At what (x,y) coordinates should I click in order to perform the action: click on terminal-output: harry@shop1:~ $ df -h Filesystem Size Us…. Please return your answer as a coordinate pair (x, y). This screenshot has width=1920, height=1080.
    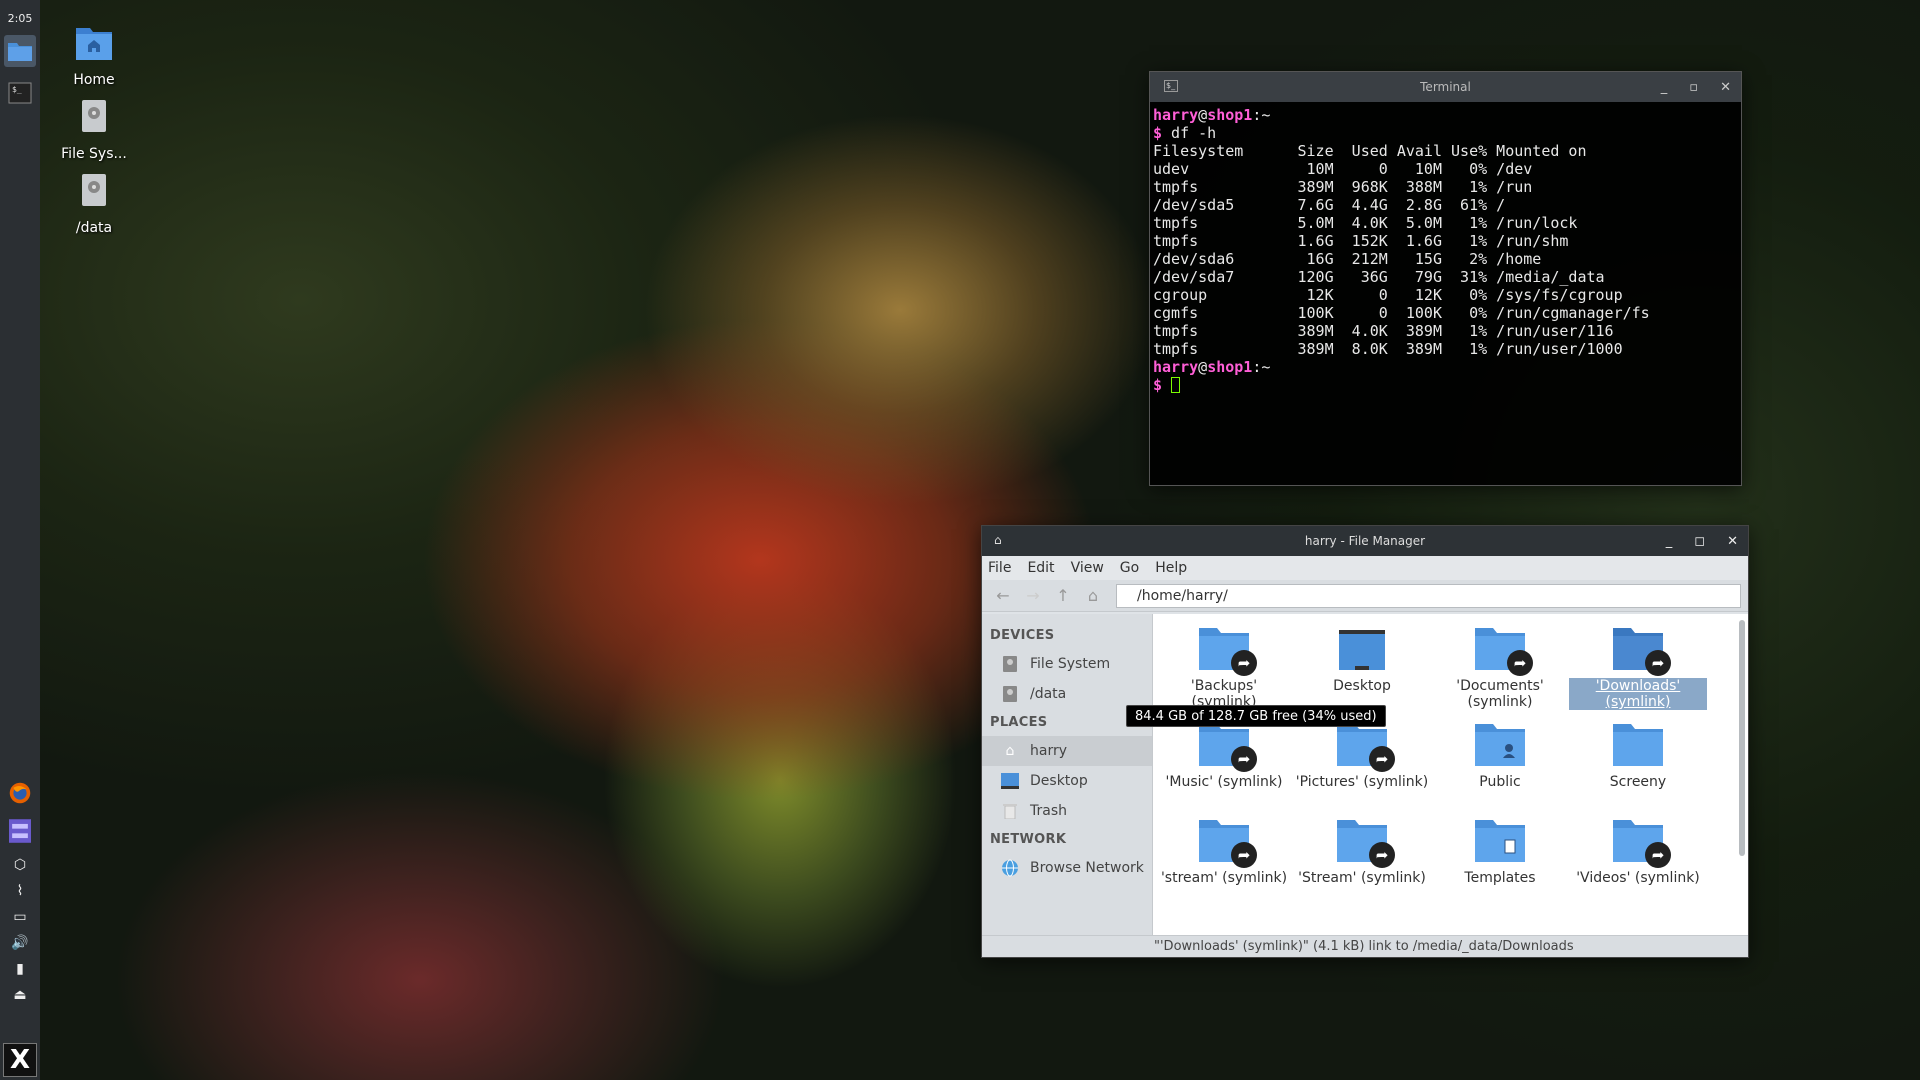
    Looking at the image, I should click on (1445, 250).